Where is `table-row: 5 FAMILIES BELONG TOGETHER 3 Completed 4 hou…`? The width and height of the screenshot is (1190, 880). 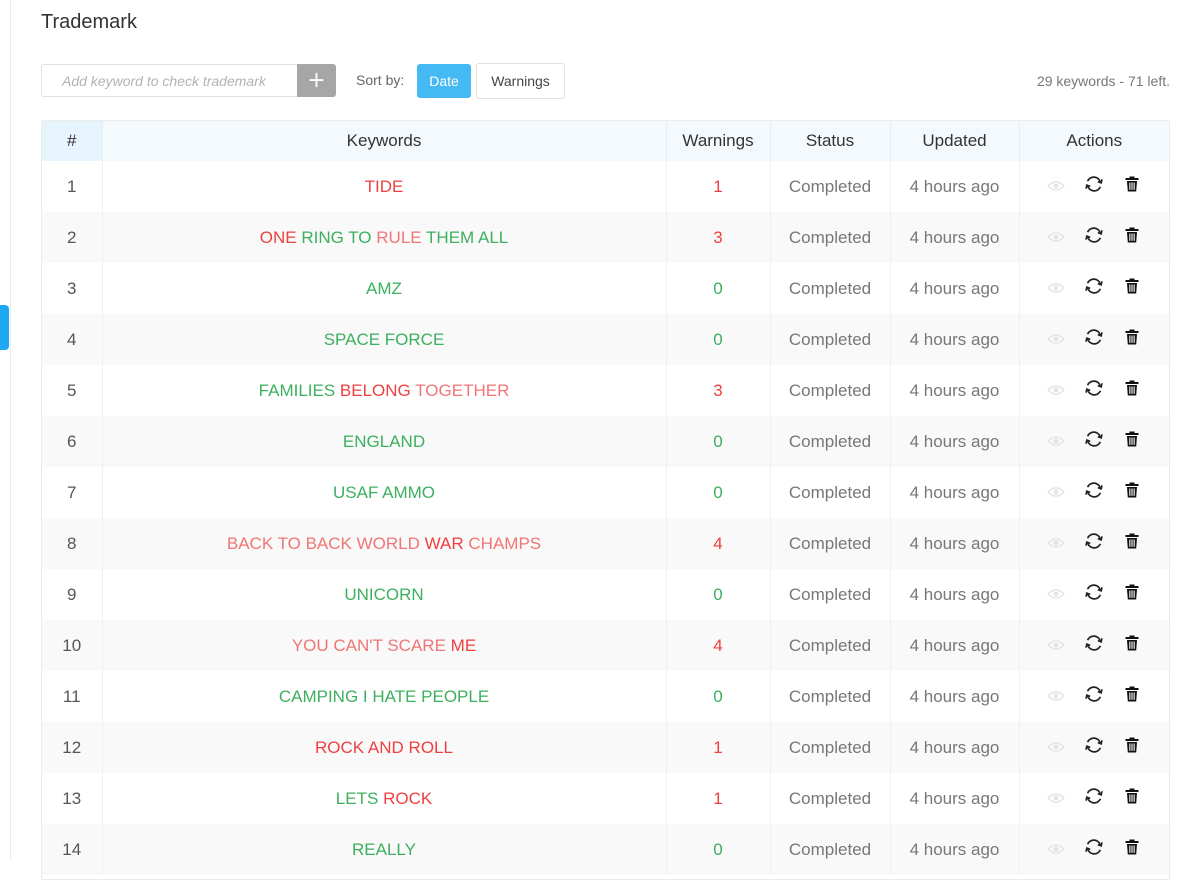
table-row: 5 FAMILIES BELONG TOGETHER 3 Completed 4 hou… is located at coordinates (605, 390).